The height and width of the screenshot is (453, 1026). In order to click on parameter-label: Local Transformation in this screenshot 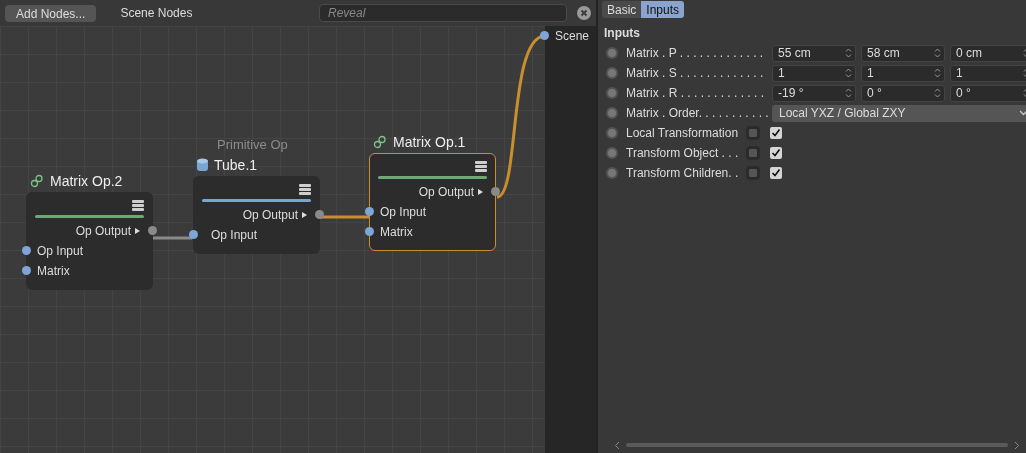, I will do `click(683, 133)`.